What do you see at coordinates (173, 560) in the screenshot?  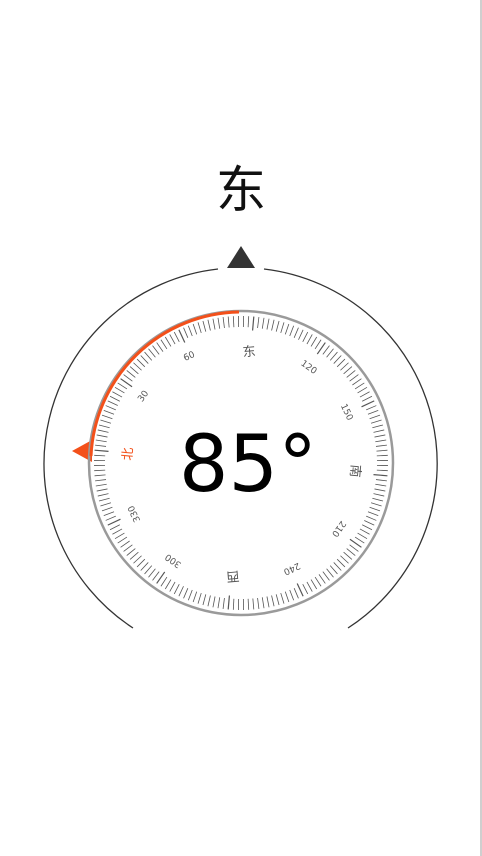 I see `dial-label-300: 300` at bounding box center [173, 560].